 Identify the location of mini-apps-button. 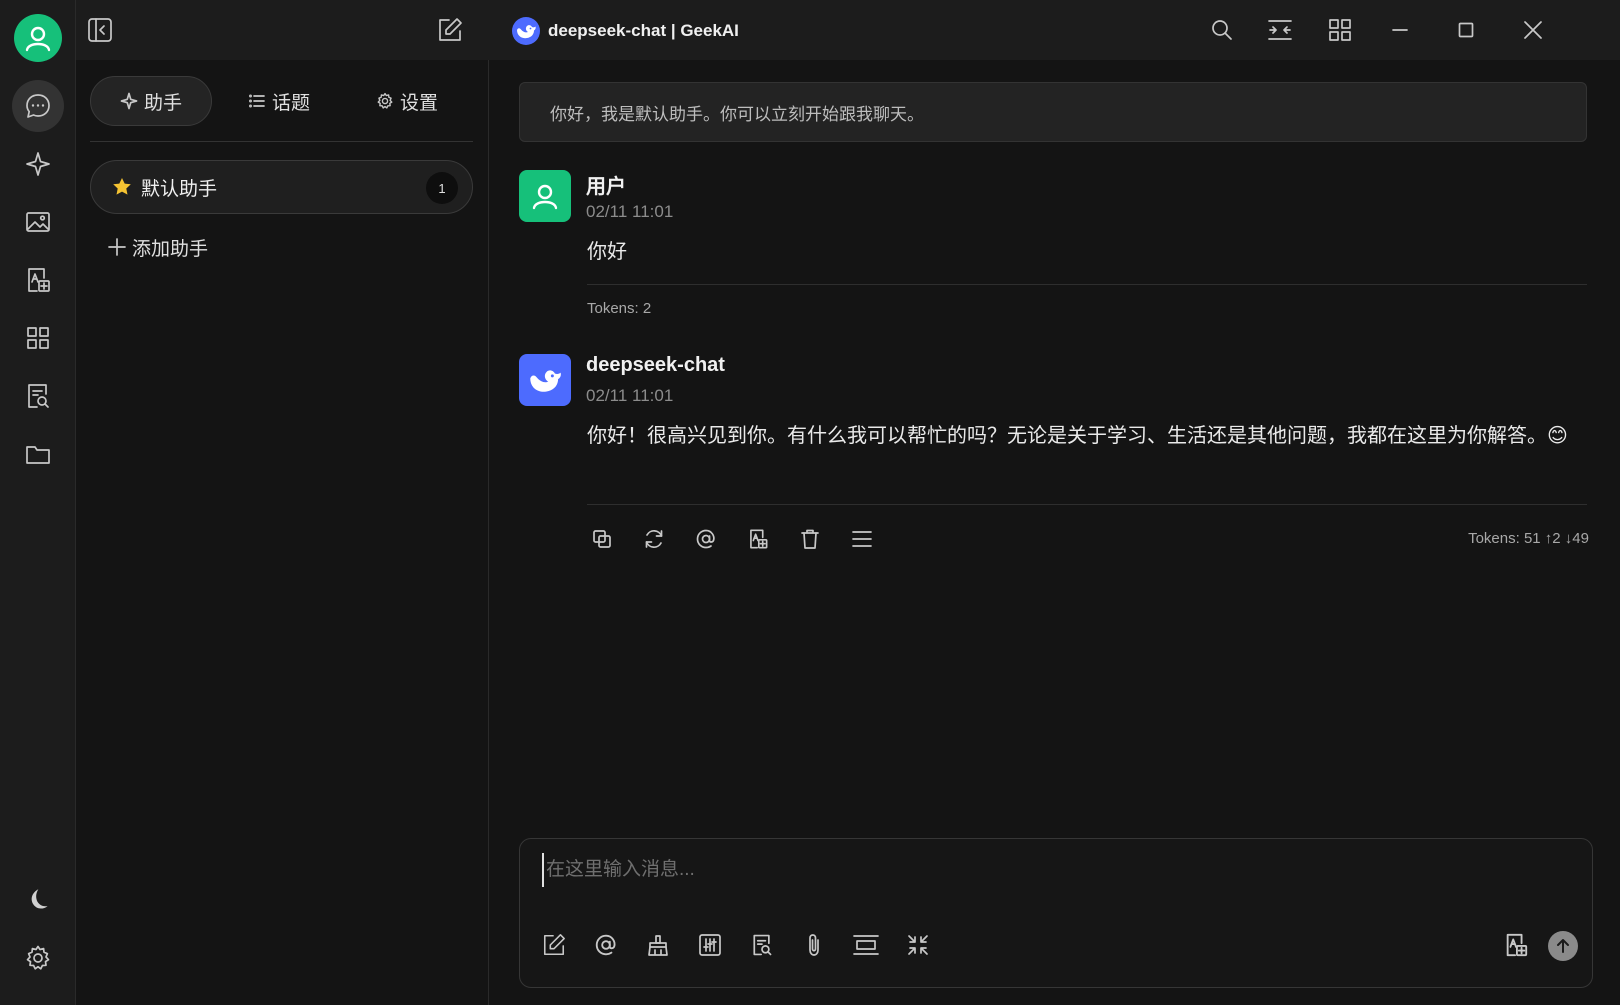
(1340, 30).